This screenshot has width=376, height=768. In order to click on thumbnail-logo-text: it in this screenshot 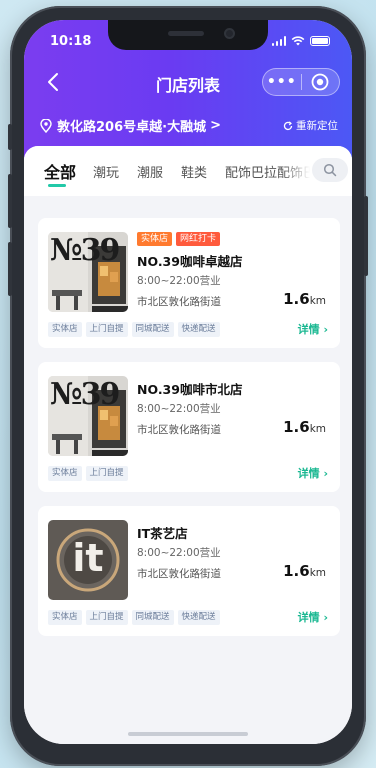, I will do `click(88, 558)`.